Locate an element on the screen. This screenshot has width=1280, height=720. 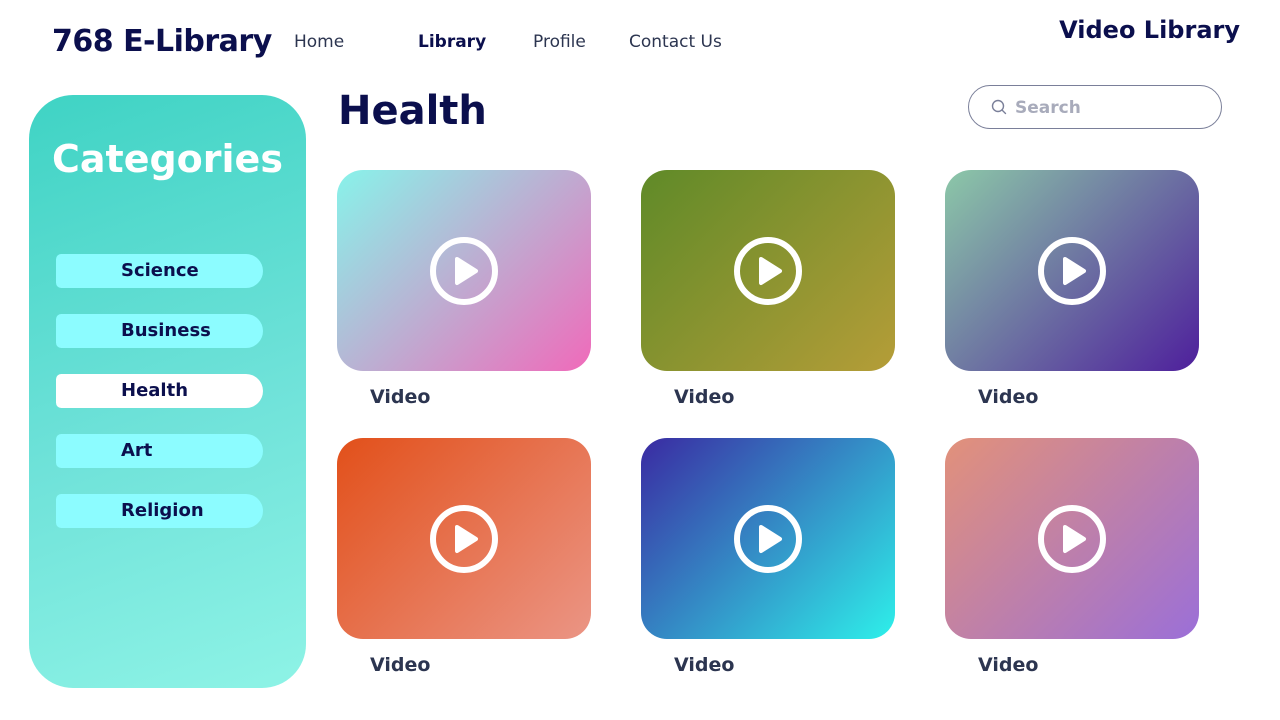
category-business: Business is located at coordinates (159, 331).